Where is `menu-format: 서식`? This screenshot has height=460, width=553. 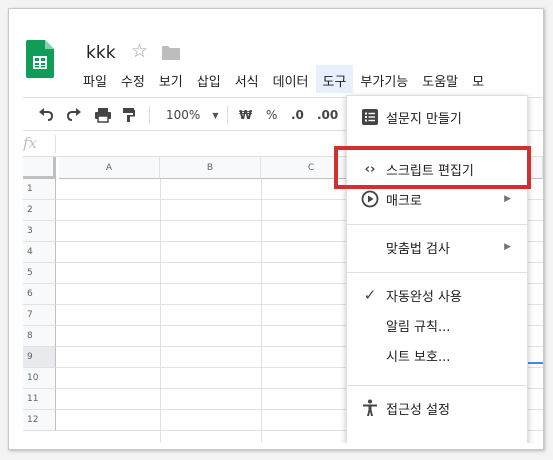 menu-format: 서식 is located at coordinates (247, 79).